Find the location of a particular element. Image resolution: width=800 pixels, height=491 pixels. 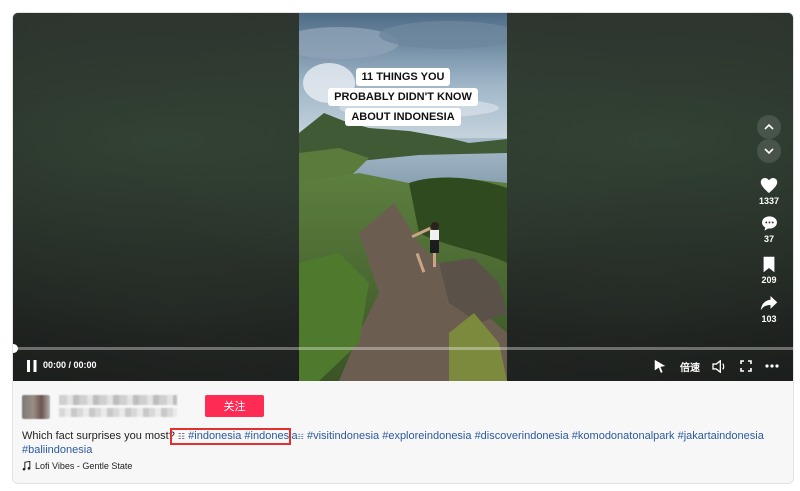

volume-icon is located at coordinates (717, 366).